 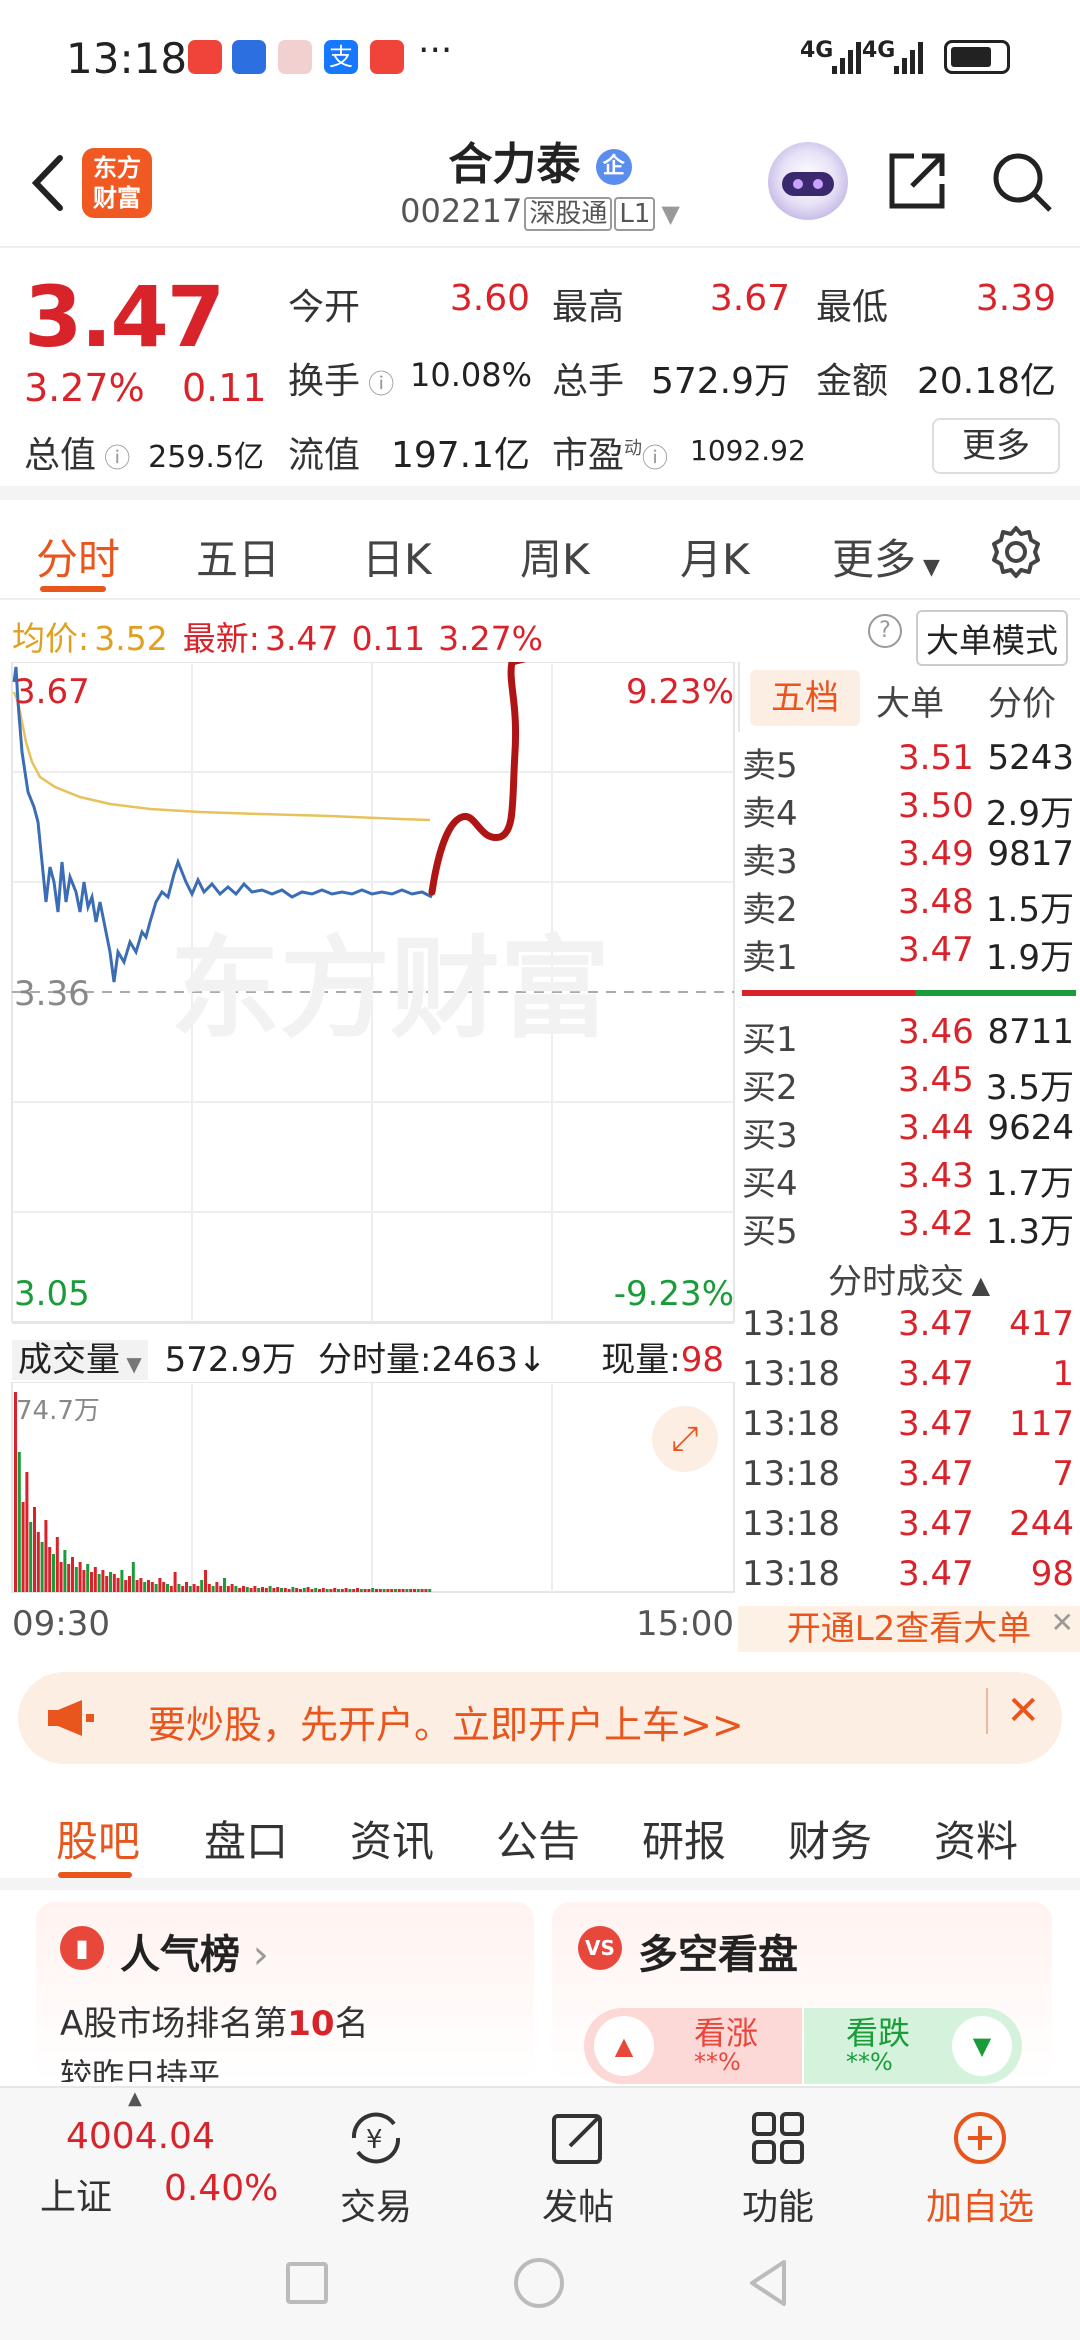 I want to click on high-value: 3.67, so click(x=749, y=298).